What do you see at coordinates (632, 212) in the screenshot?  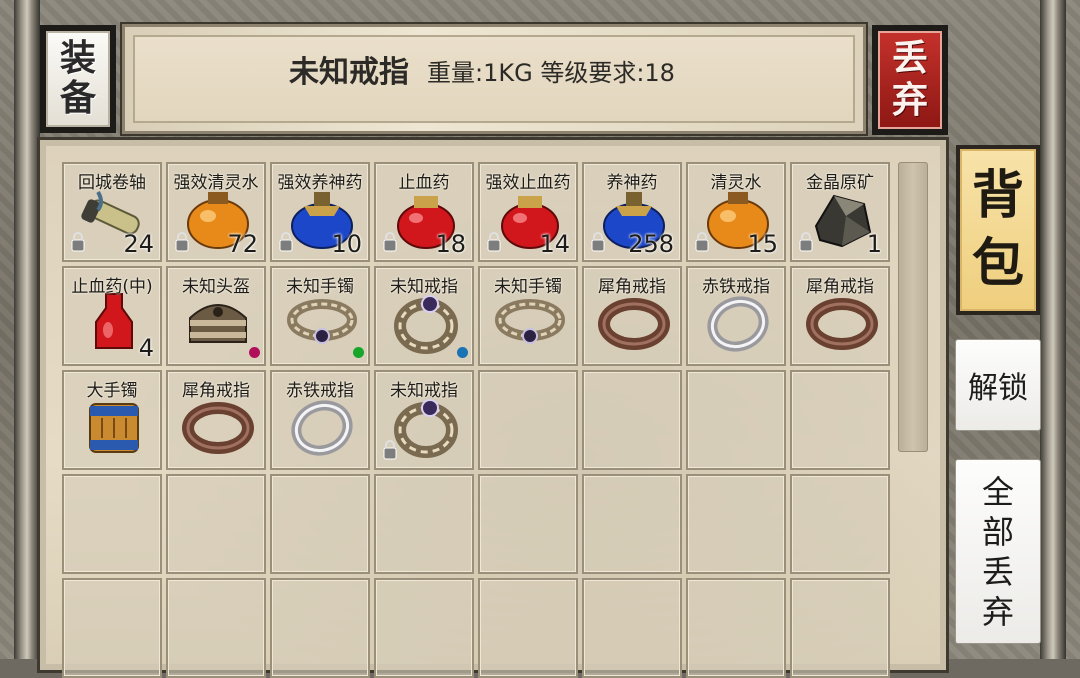 I see `inventory-slot: 养神药 258` at bounding box center [632, 212].